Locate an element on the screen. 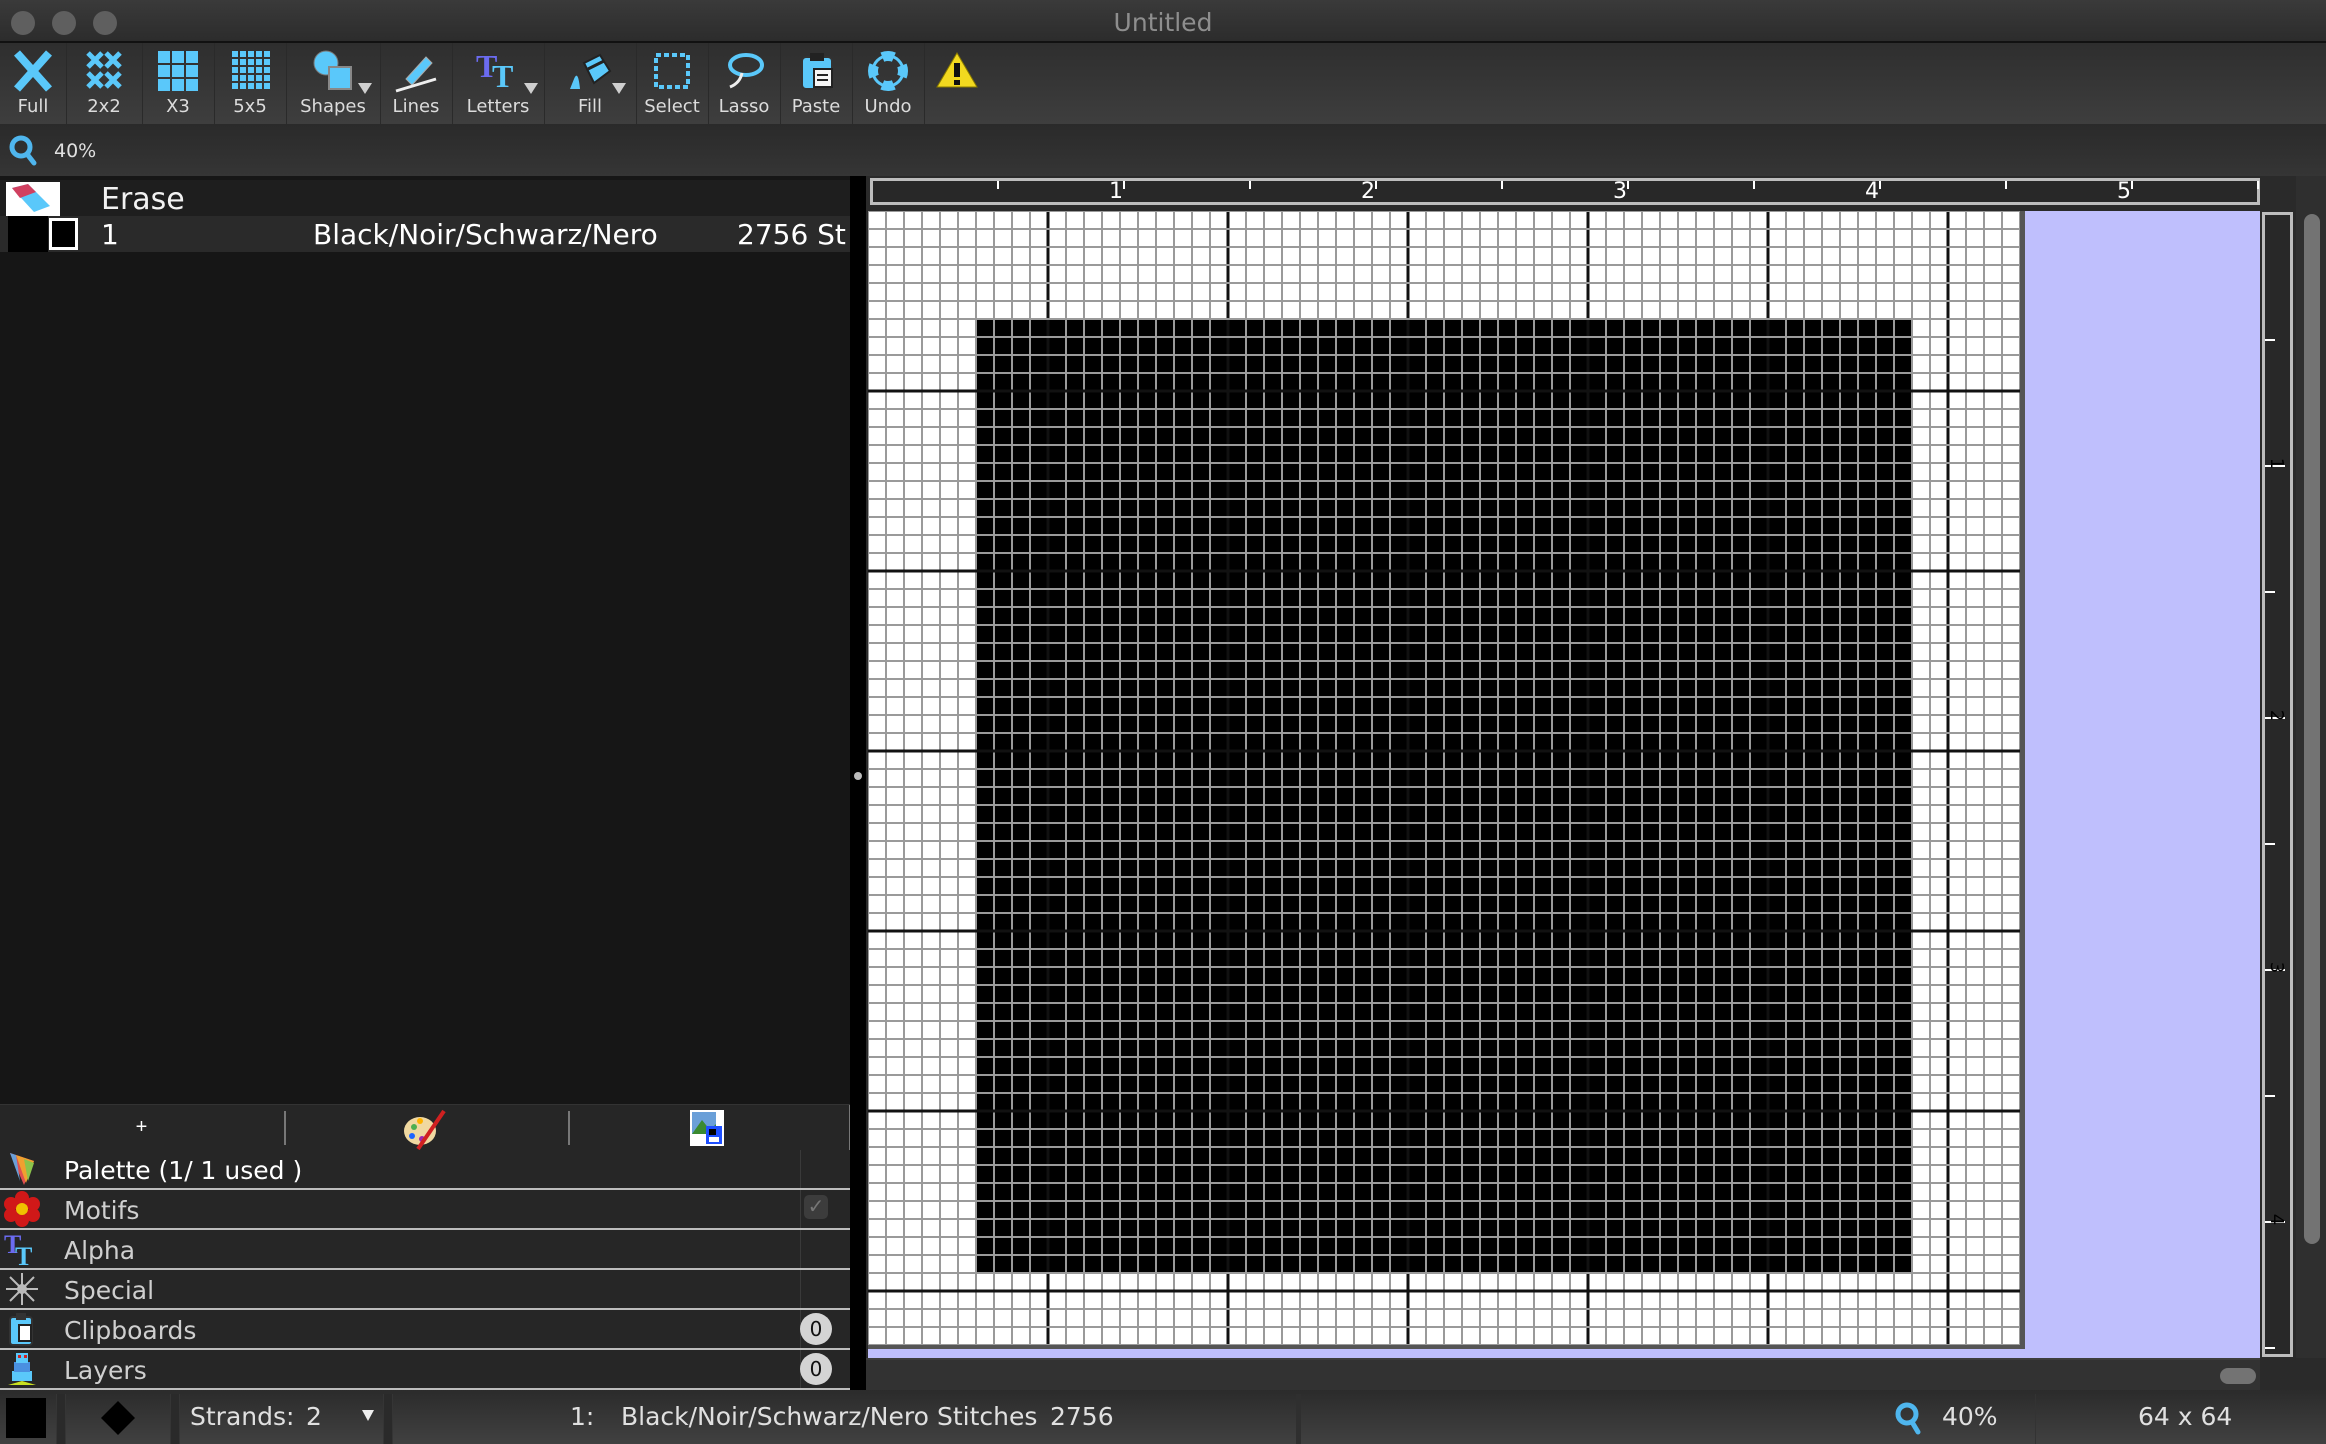  tool-x3: X3 is located at coordinates (178, 83).